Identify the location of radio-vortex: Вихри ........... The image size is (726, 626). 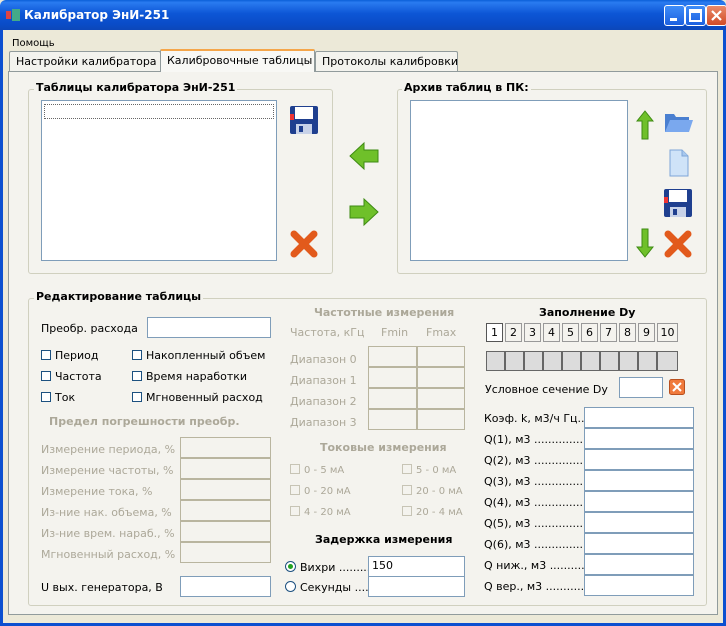
(329, 567).